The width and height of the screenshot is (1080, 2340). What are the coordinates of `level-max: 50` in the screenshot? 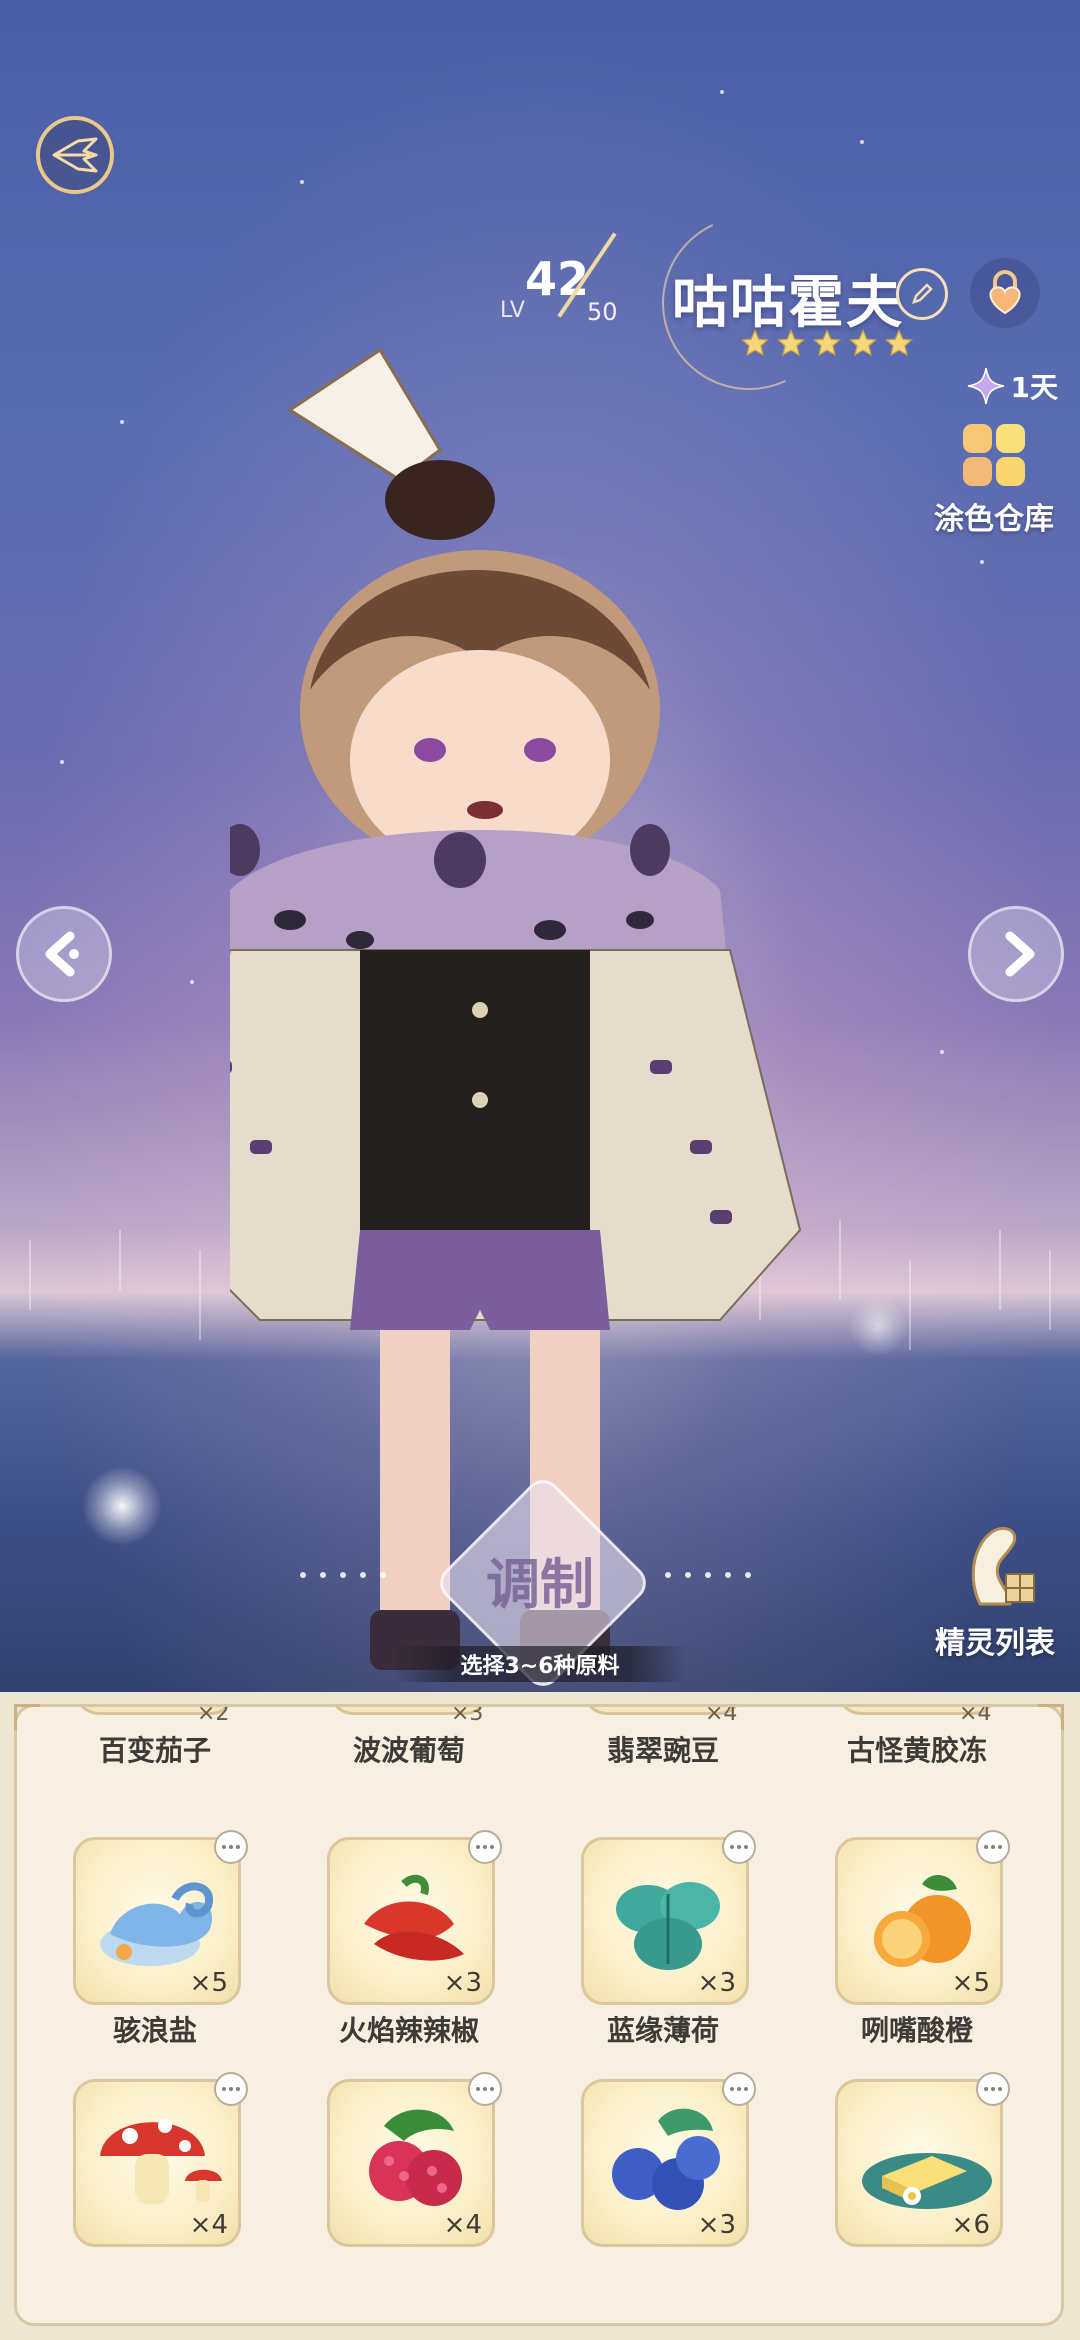 It's located at (602, 312).